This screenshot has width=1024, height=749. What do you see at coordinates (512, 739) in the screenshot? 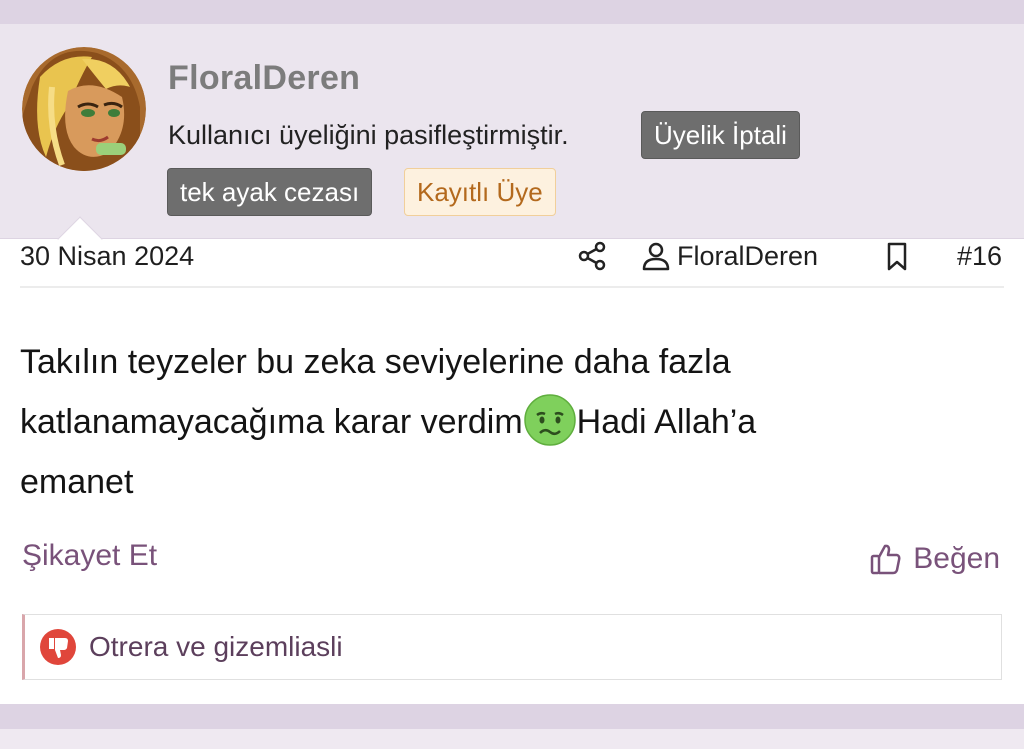
I see `next-post-edge` at bounding box center [512, 739].